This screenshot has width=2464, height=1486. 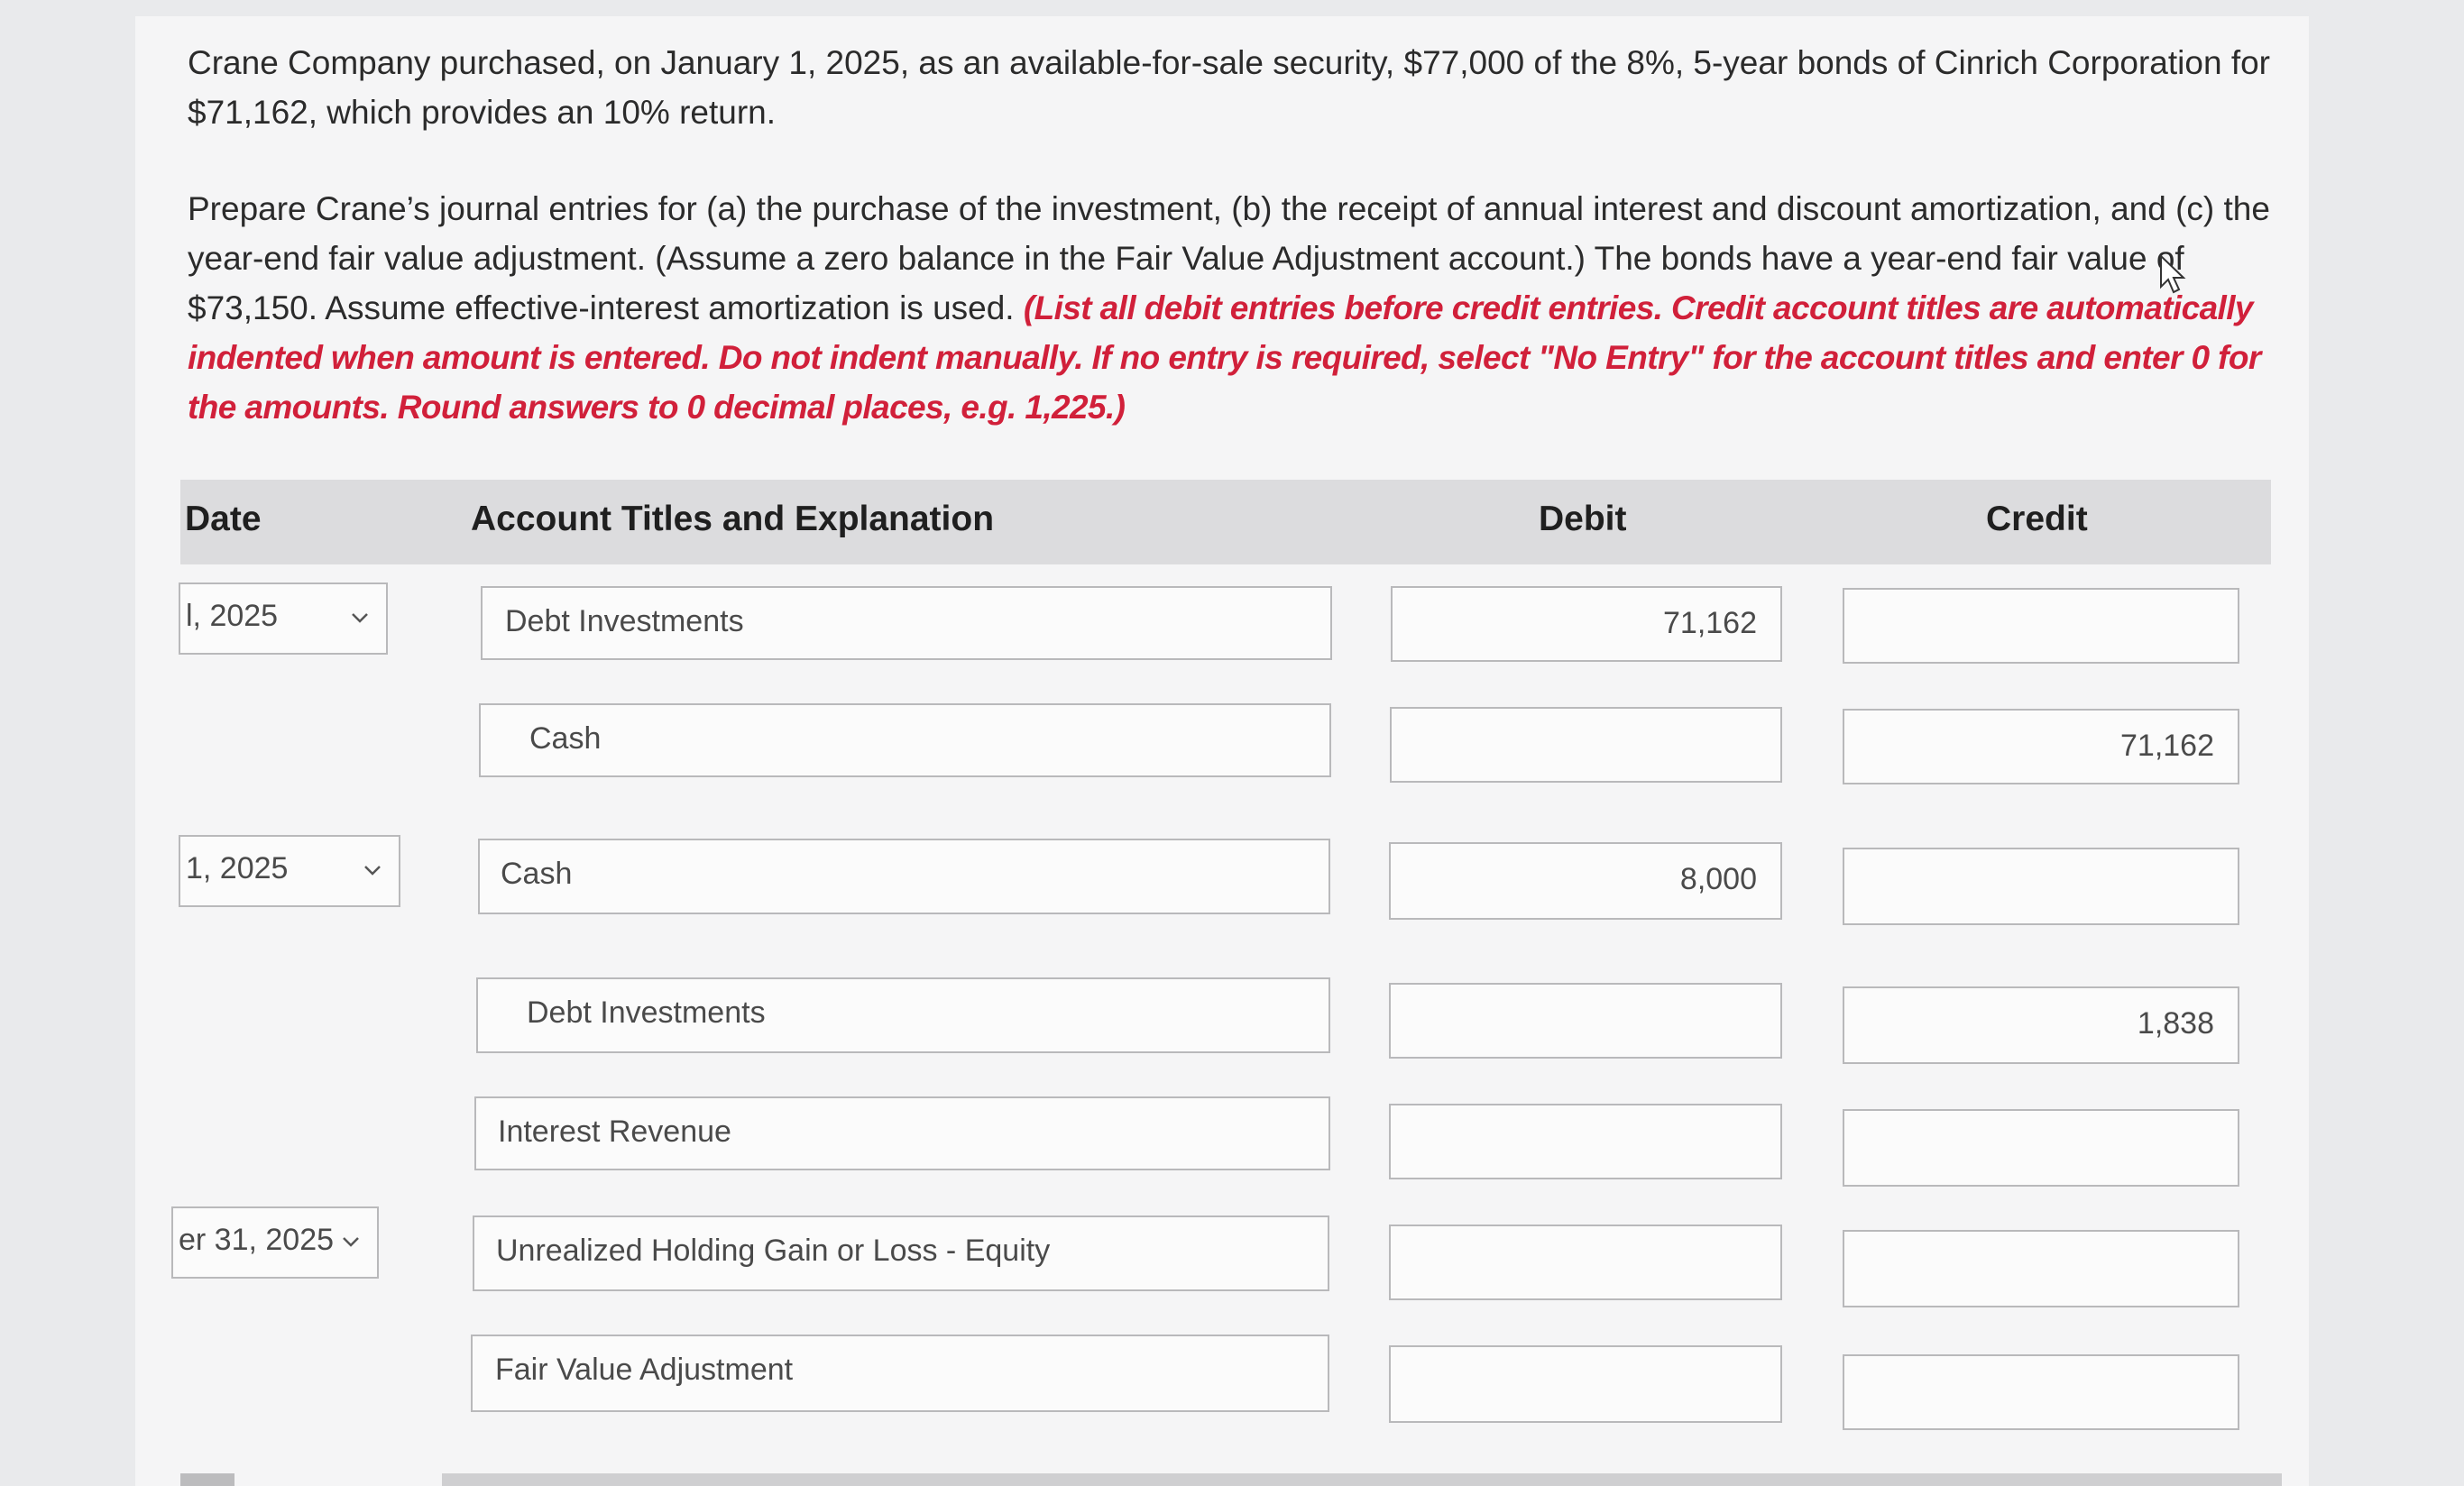 I want to click on mouse-pointer-icon, so click(x=2173, y=274).